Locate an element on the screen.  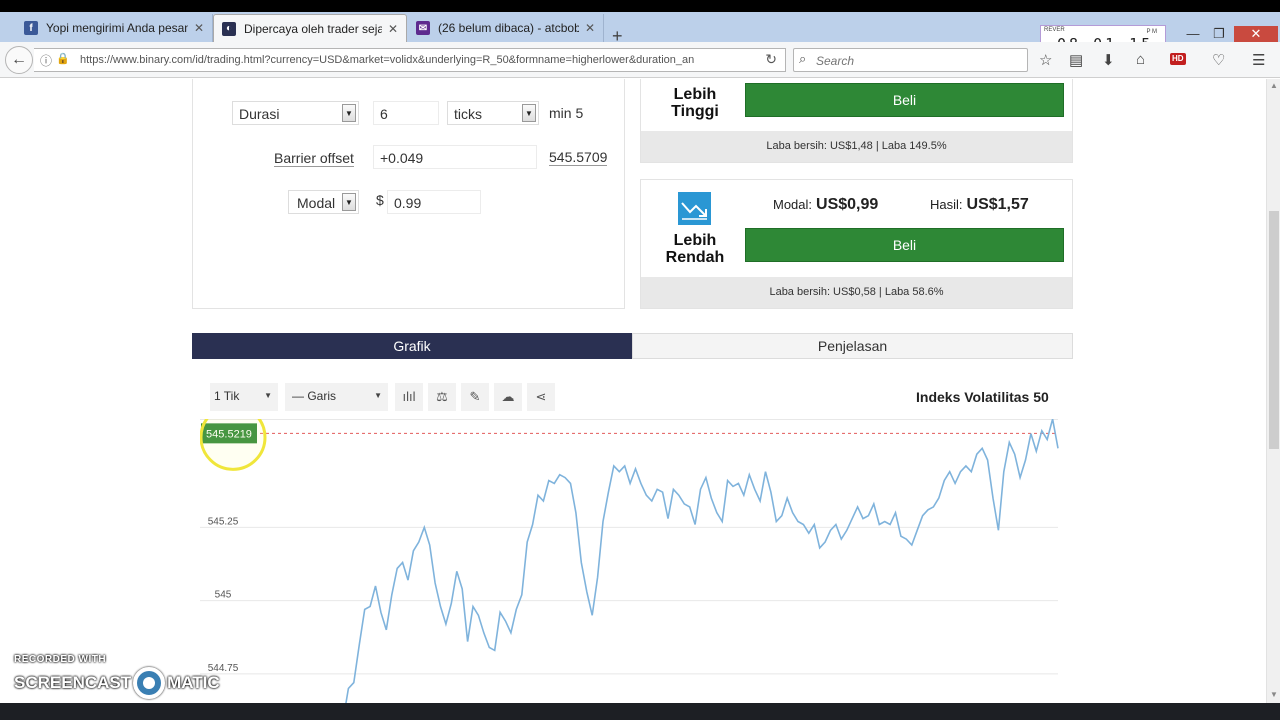
minimize-button: — is located at coordinates (1193, 34).